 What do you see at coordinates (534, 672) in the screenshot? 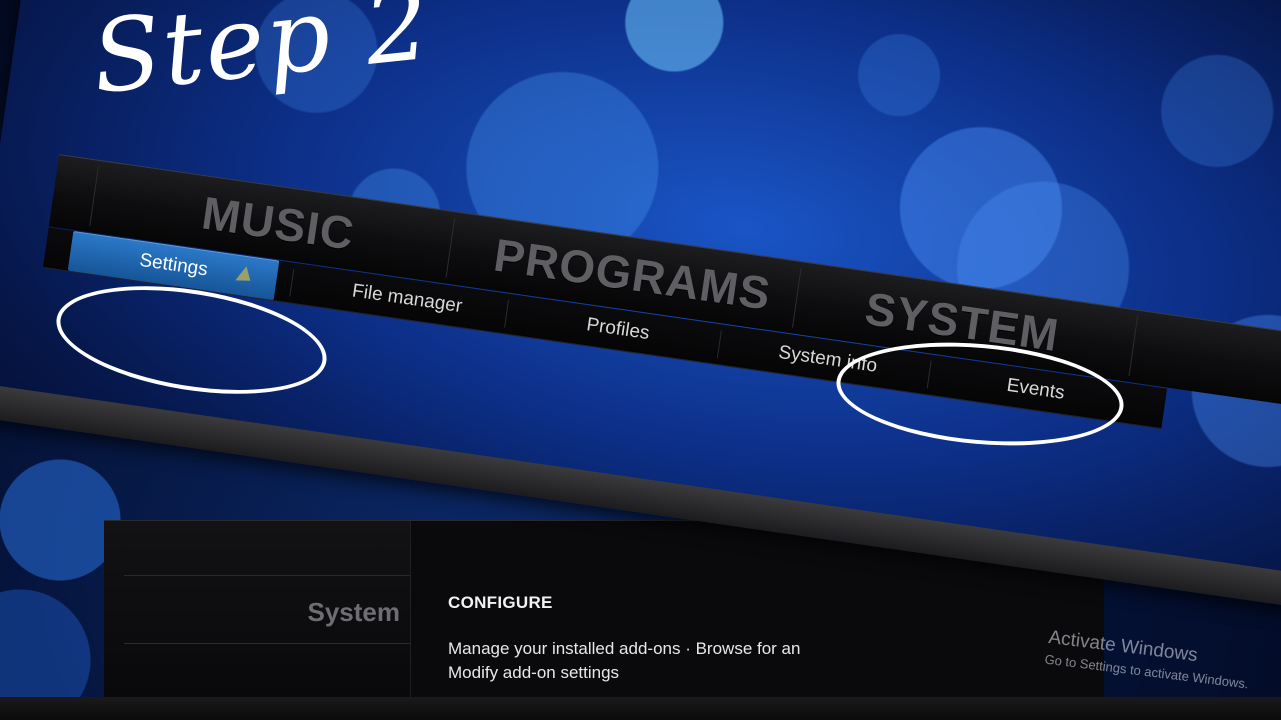
I see `section-description: Modify add-on settings` at bounding box center [534, 672].